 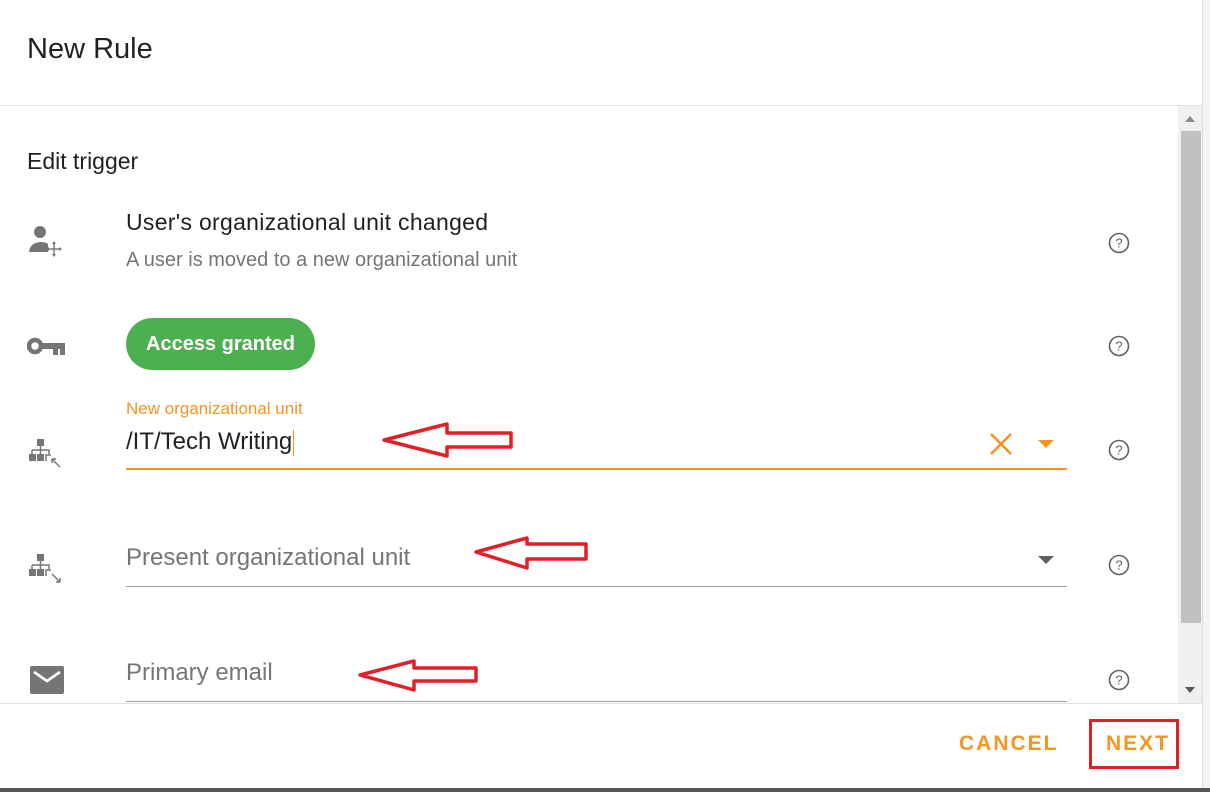 What do you see at coordinates (45, 241) in the screenshot?
I see `user-move-icon` at bounding box center [45, 241].